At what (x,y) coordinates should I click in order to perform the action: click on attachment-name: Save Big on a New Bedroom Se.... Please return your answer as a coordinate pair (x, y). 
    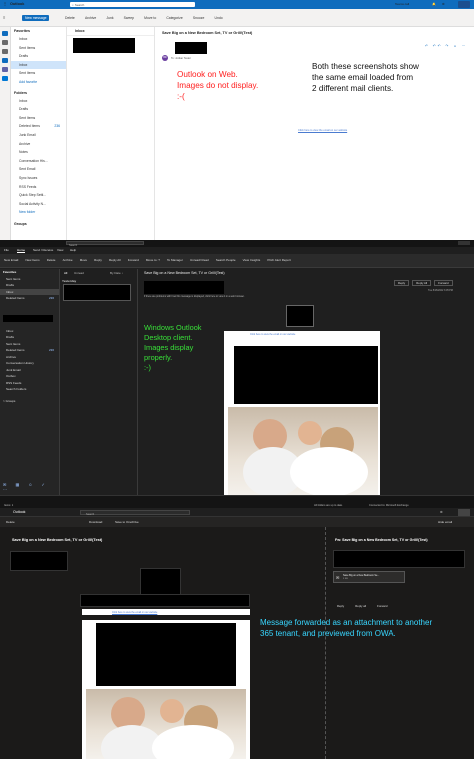
    Looking at the image, I should click on (361, 575).